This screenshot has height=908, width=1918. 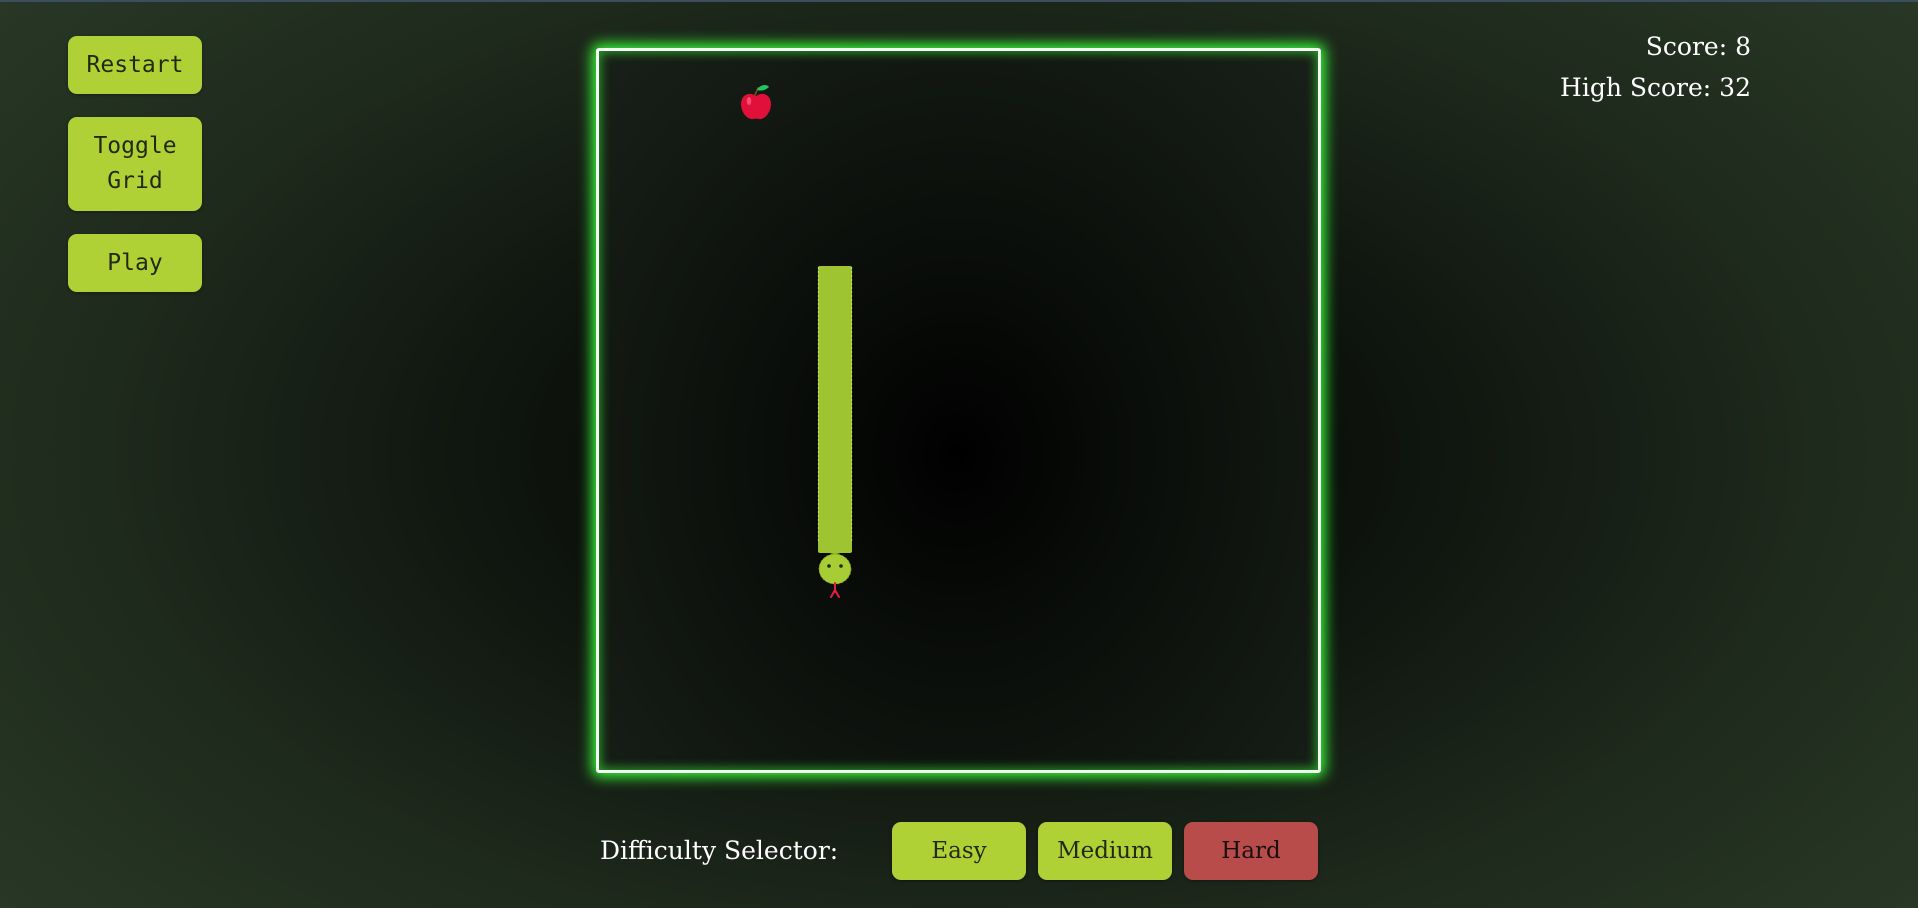 I want to click on restart-button: Restart, so click(x=135, y=65).